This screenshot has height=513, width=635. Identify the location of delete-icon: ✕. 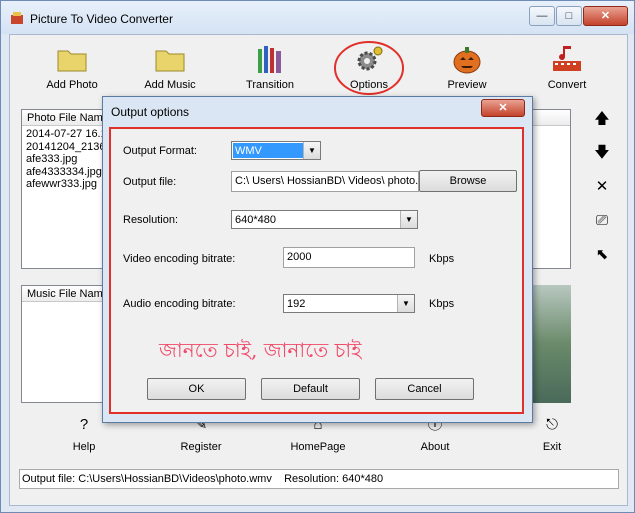
(602, 186).